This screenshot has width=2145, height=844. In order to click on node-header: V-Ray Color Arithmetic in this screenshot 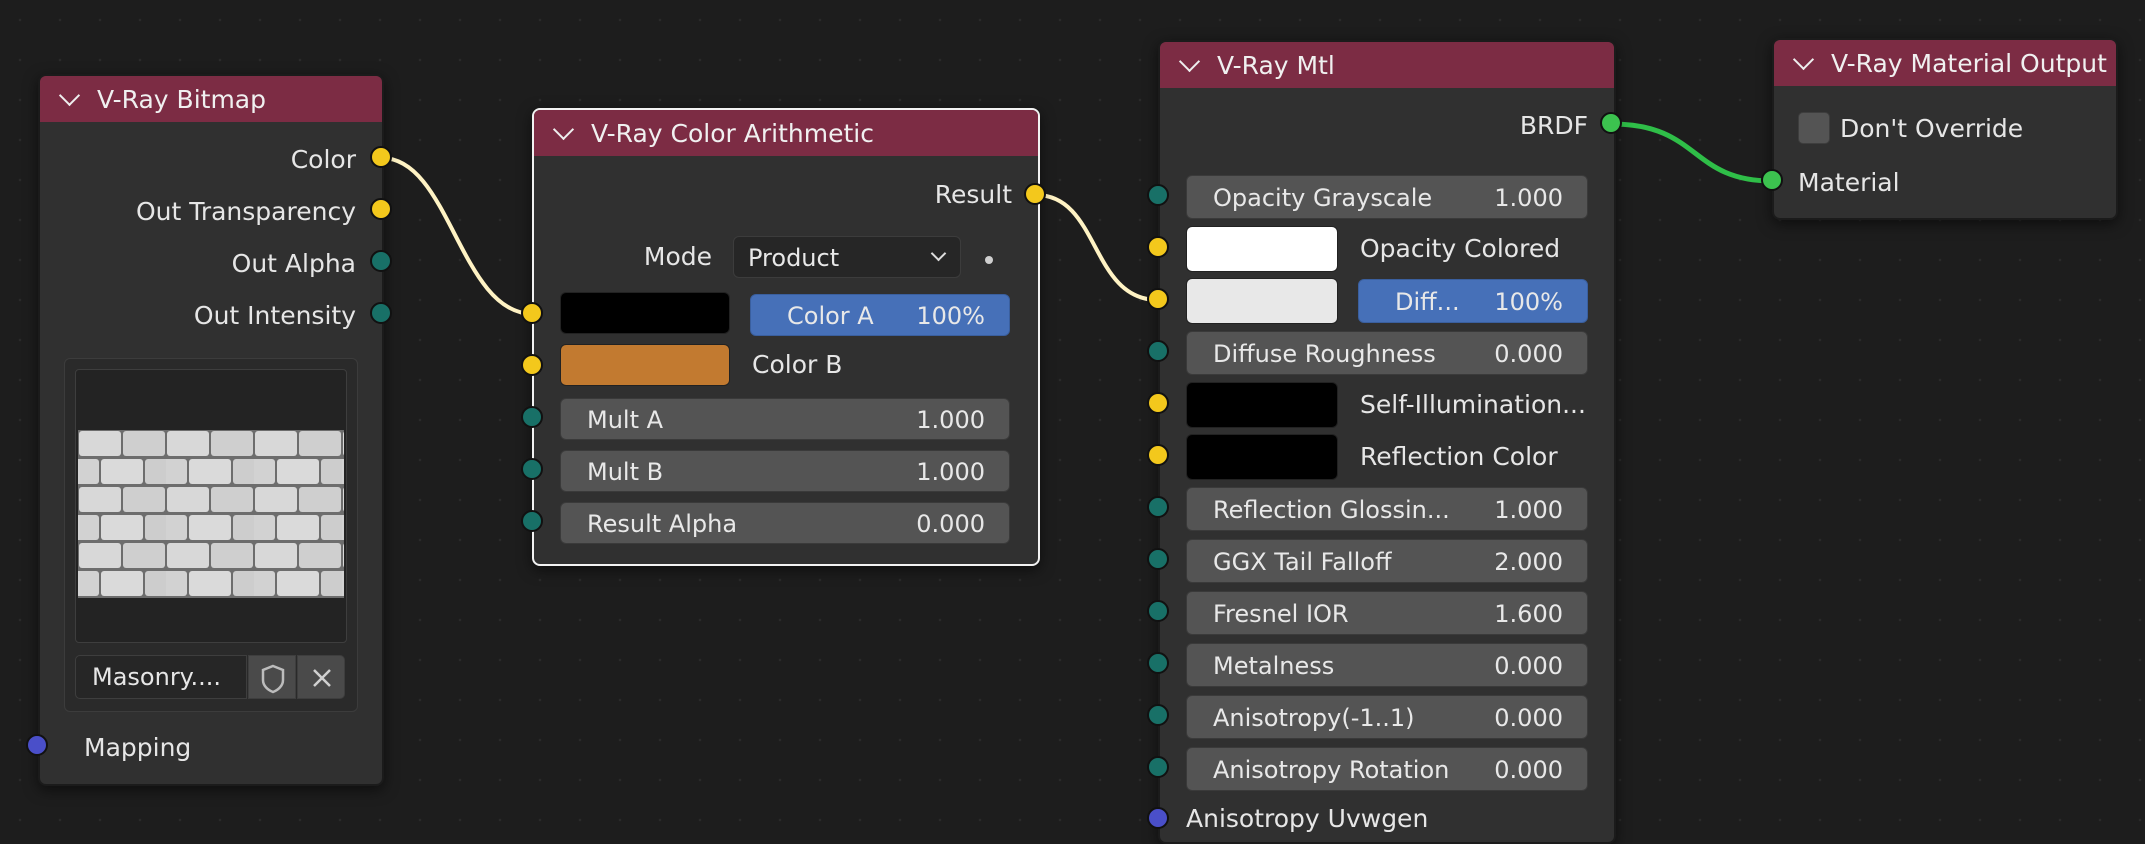, I will do `click(786, 133)`.